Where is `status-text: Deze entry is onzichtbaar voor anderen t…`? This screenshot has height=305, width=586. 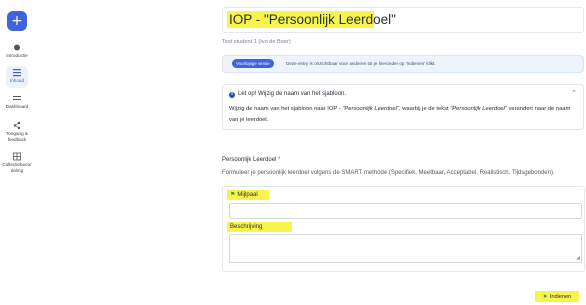
status-text: Deze entry is onzichtbaar voor anderen t… is located at coordinates (361, 63).